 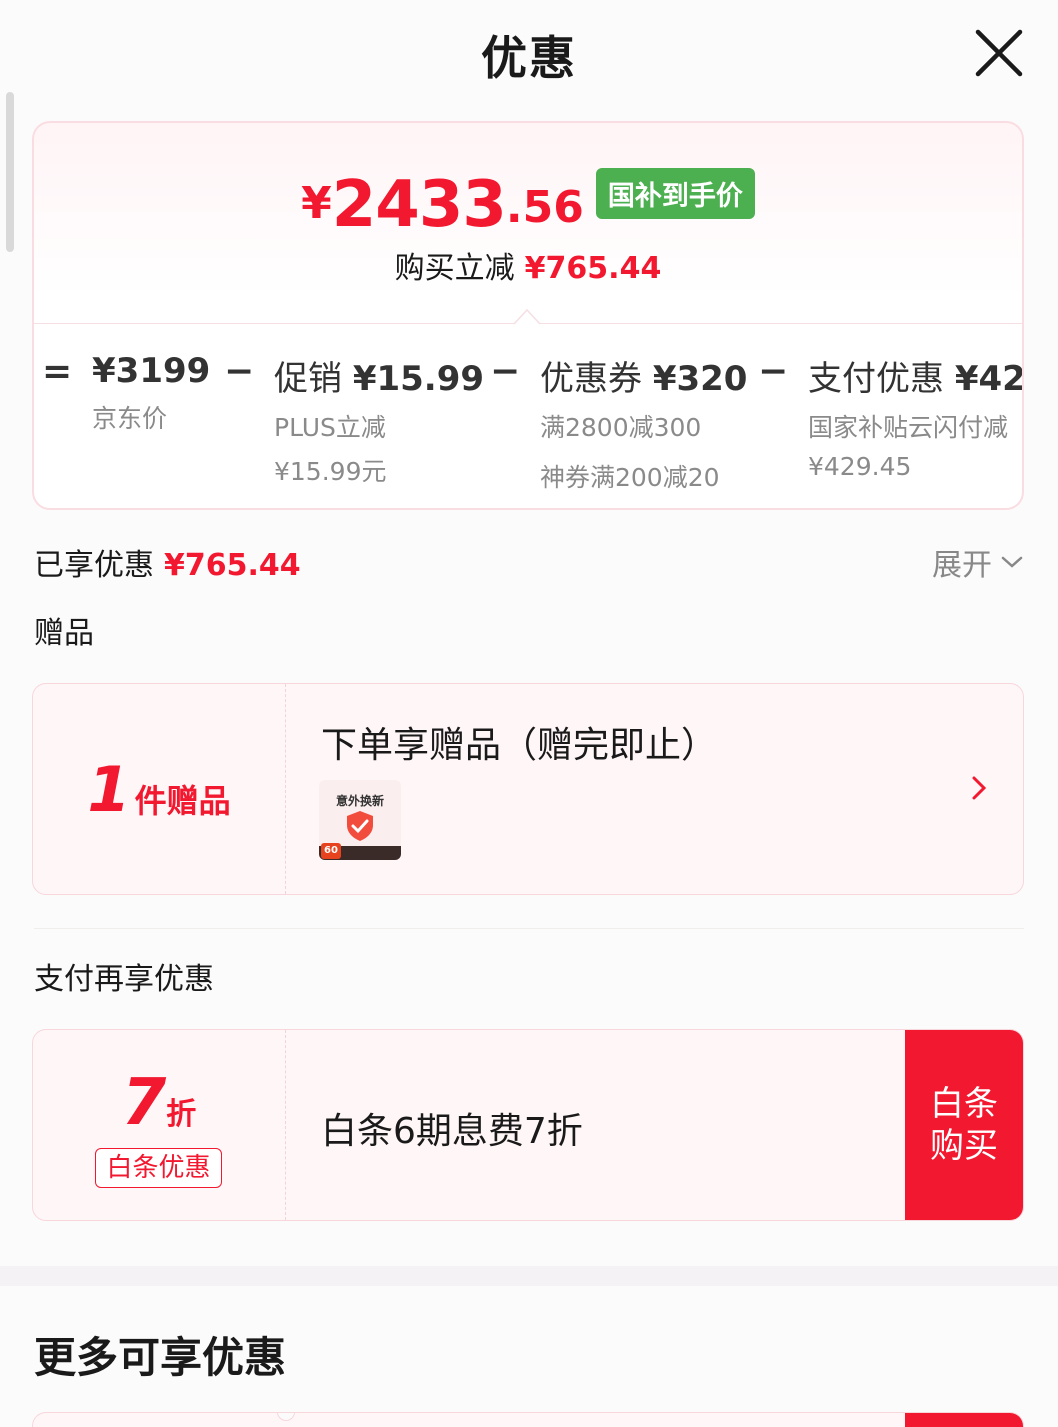 What do you see at coordinates (151, 393) in the screenshot?
I see `breakdown-item-list-price: ¥3199 京东价` at bounding box center [151, 393].